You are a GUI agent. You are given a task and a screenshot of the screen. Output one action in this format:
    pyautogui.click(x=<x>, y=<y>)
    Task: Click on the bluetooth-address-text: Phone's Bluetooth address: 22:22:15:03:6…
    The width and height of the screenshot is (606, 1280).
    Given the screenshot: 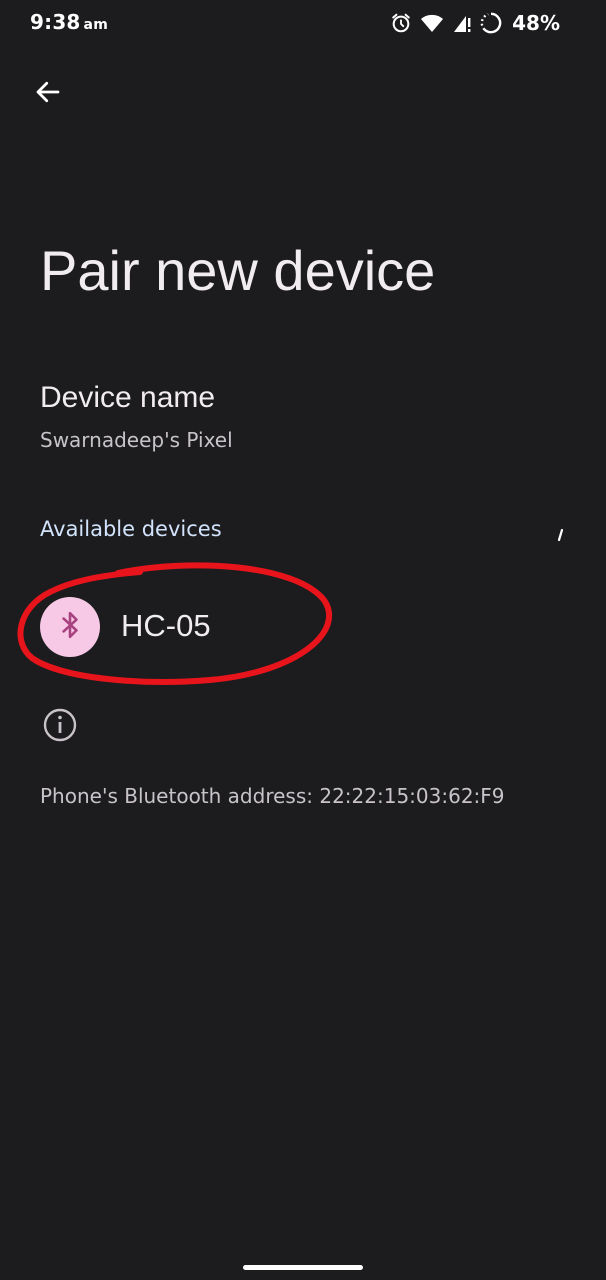 What is the action you would take?
    pyautogui.click(x=272, y=796)
    